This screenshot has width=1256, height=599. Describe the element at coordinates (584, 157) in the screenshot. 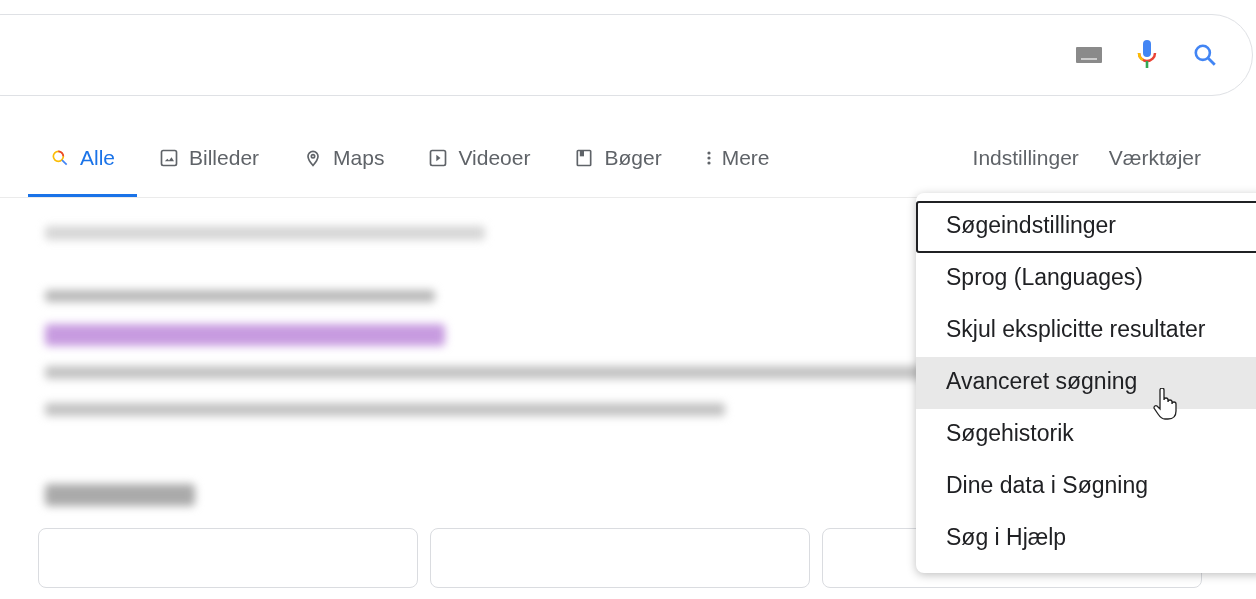

I see `book-icon` at that location.